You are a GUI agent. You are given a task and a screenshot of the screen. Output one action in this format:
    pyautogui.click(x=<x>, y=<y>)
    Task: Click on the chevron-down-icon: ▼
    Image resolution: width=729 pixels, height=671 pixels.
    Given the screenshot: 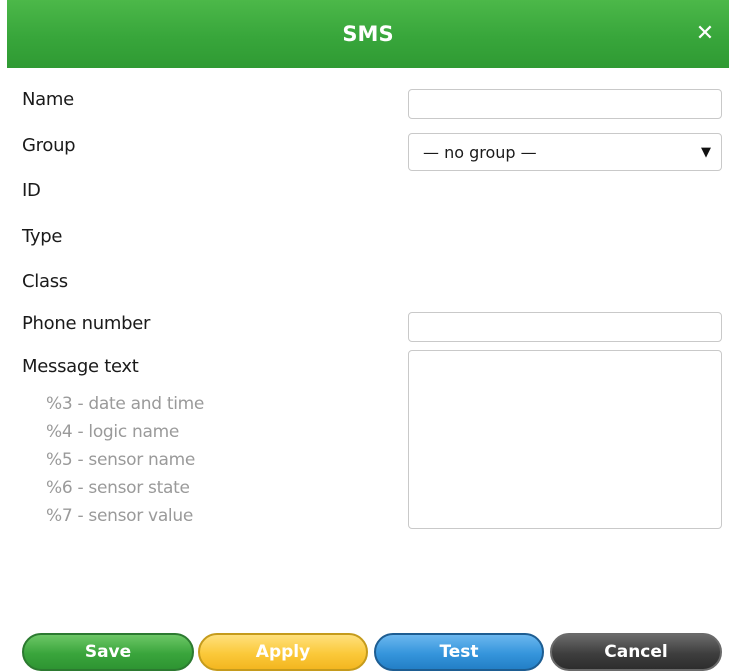 What is the action you would take?
    pyautogui.click(x=706, y=152)
    